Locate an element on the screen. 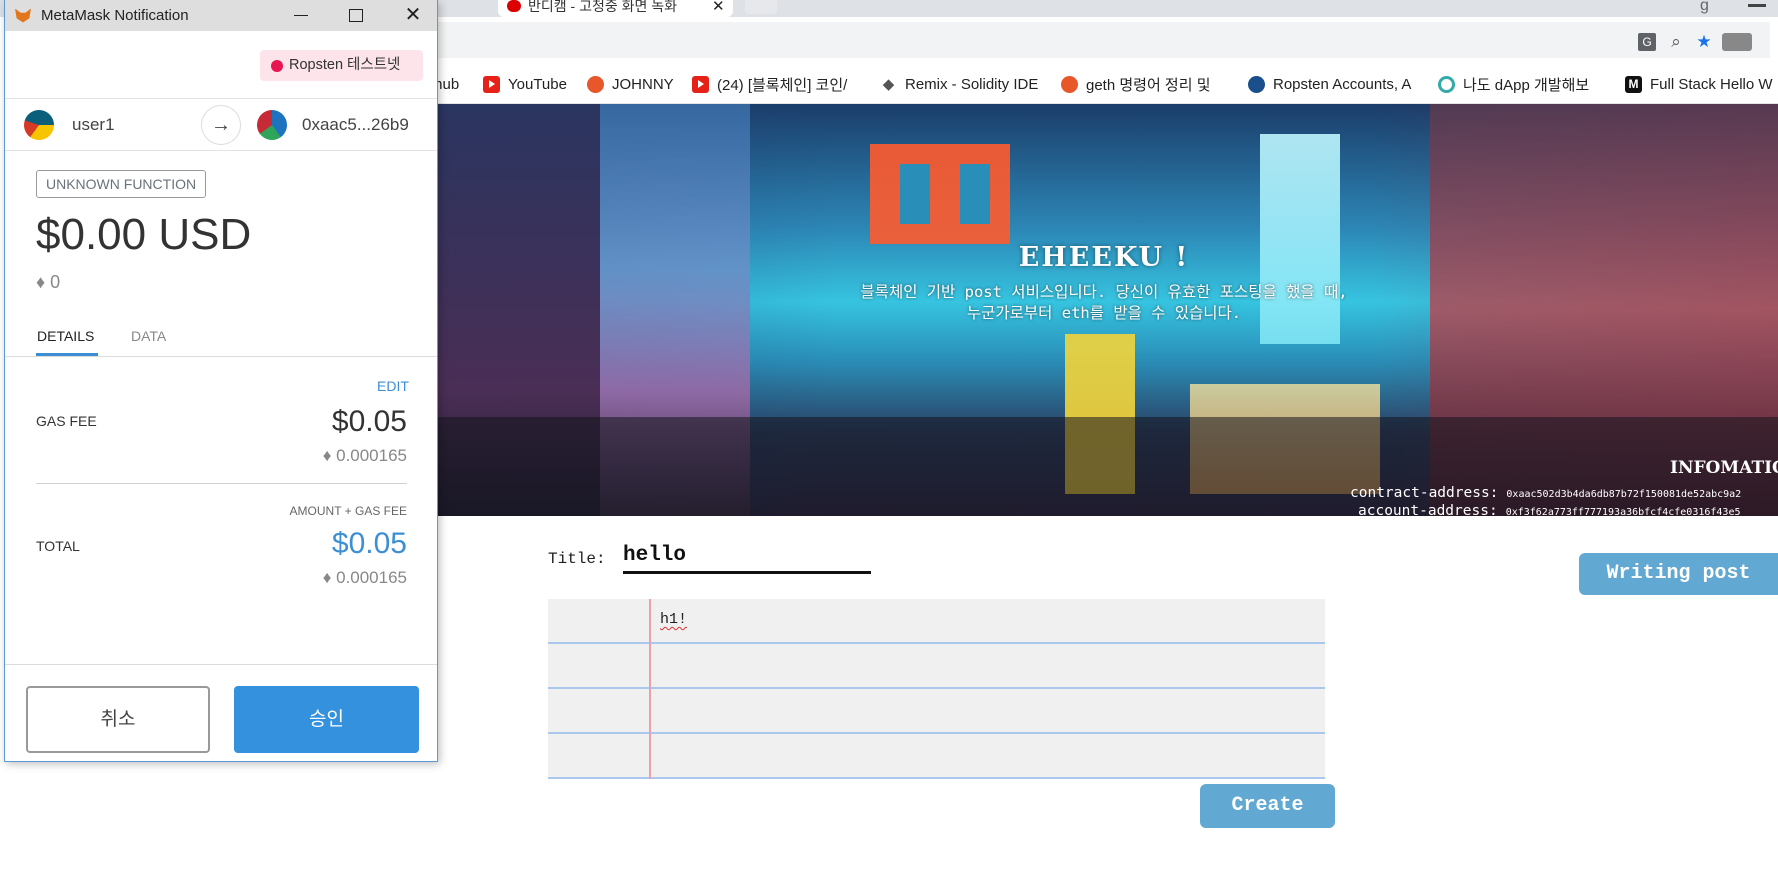  tab-data: DATA is located at coordinates (148, 336).